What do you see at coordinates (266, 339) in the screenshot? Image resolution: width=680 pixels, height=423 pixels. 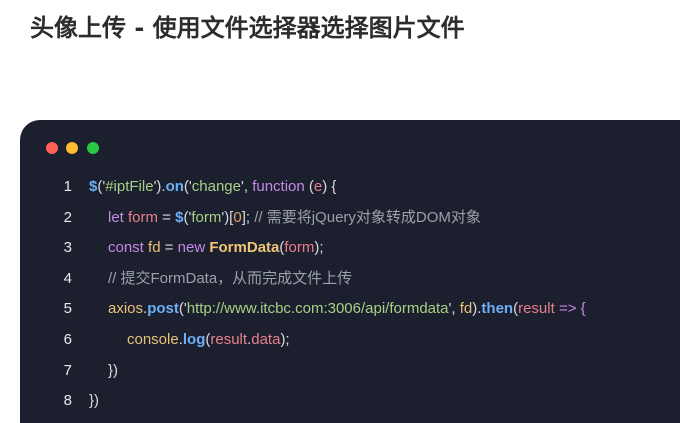 I see `code-token: data` at bounding box center [266, 339].